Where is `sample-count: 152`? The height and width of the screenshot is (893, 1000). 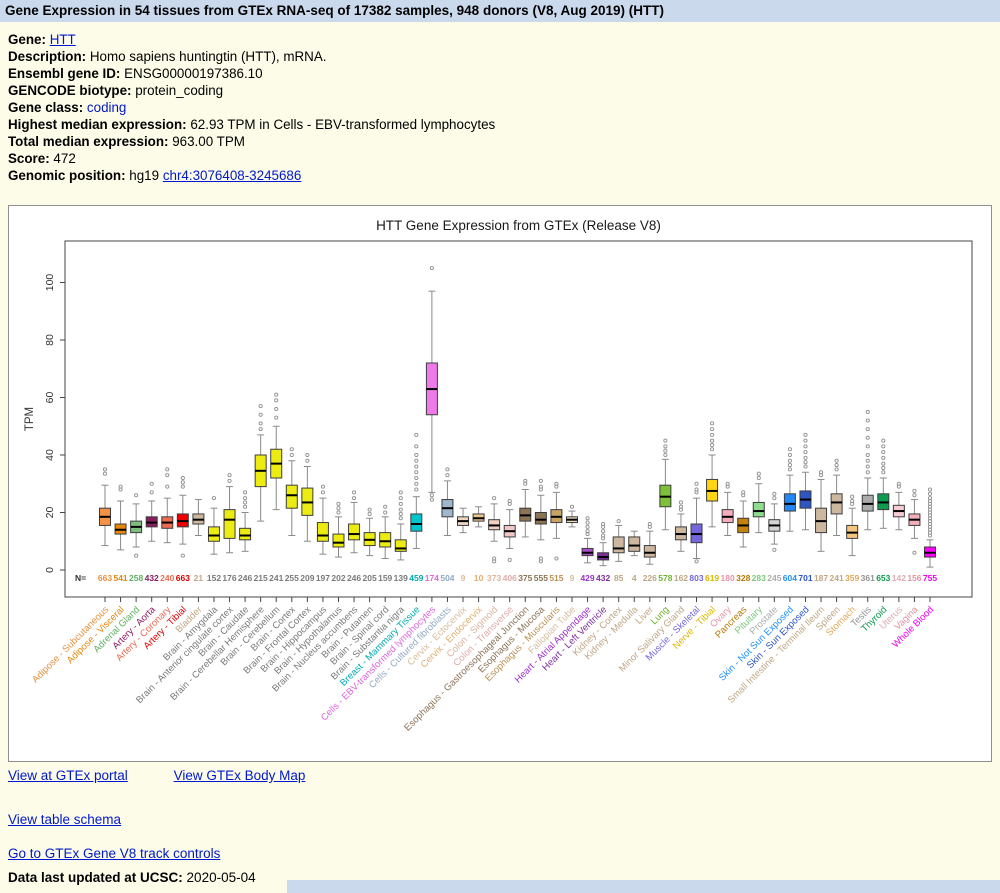
sample-count: 152 is located at coordinates (214, 578).